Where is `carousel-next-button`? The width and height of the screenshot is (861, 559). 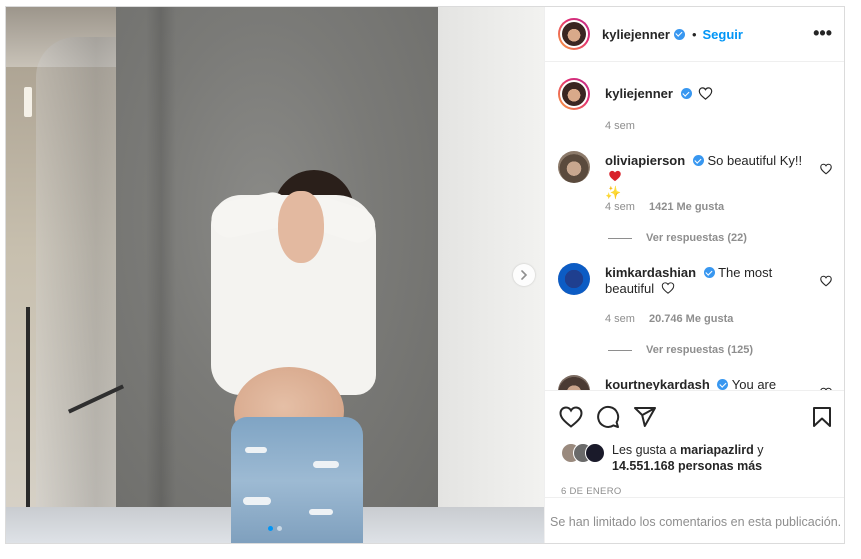 carousel-next-button is located at coordinates (524, 275).